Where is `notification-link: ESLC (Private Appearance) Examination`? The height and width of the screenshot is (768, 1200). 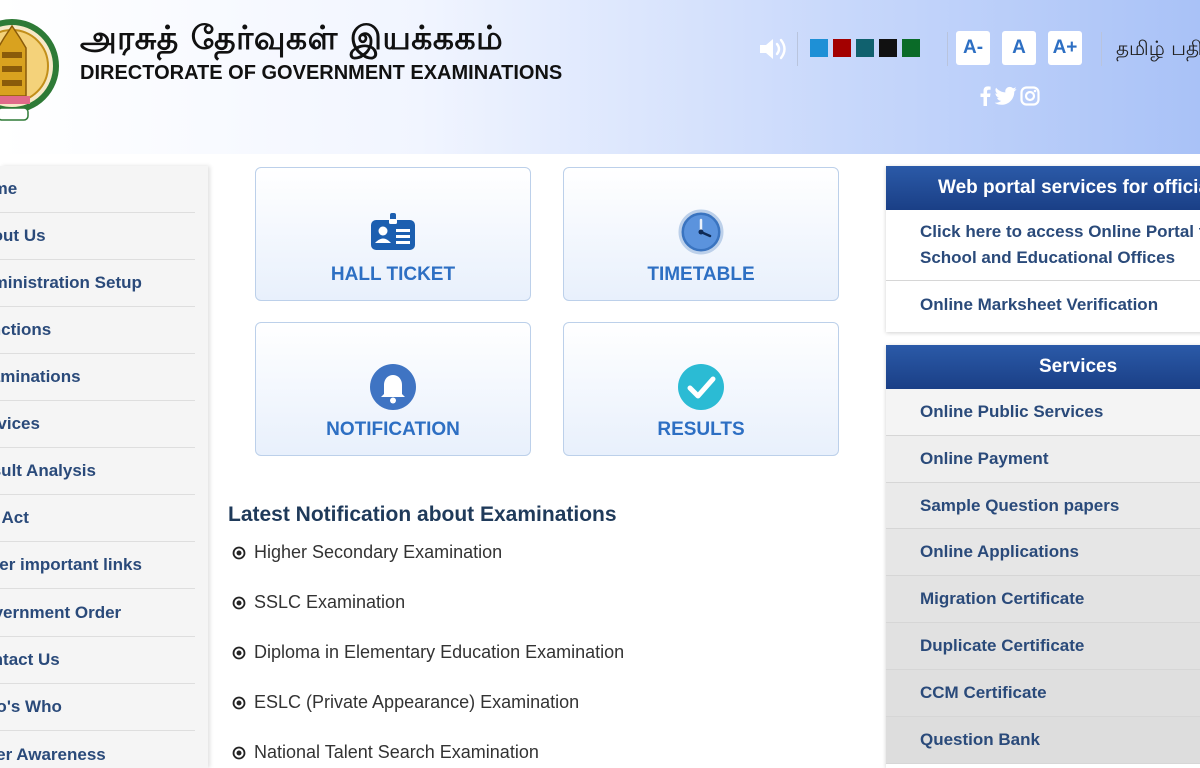 notification-link: ESLC (Private Appearance) Examination is located at coordinates (405, 702).